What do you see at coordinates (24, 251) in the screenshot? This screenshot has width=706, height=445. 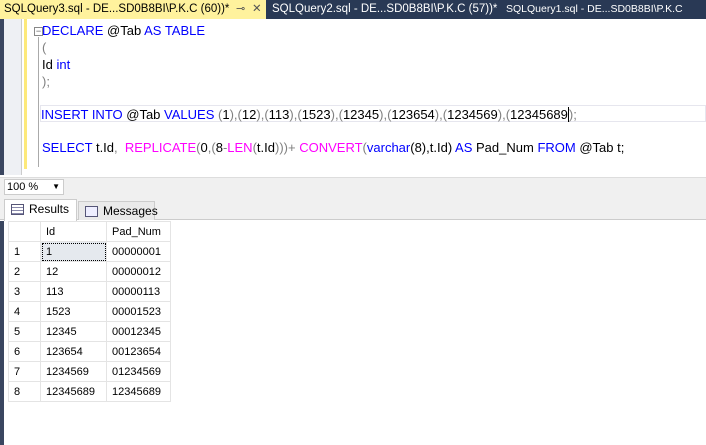 I see `row-number: 1` at bounding box center [24, 251].